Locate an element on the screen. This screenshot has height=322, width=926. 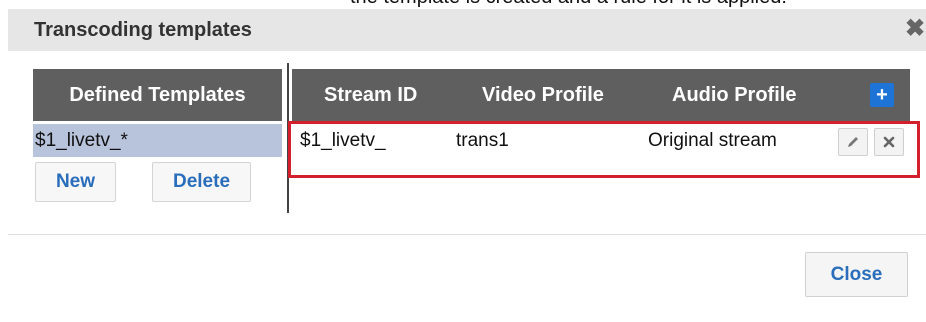
dialog-titlebar: Transcoding templates ✖ is located at coordinates (467, 30).